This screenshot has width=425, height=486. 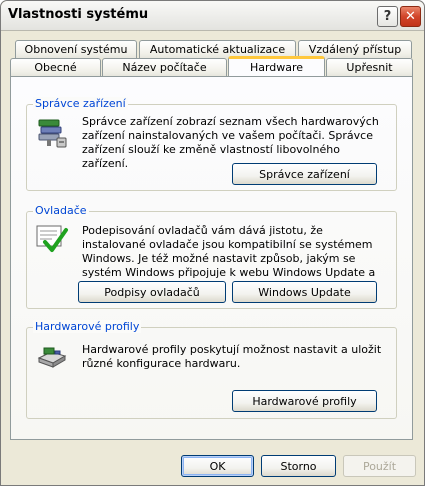 I want to click on close-button: ✕, so click(x=410, y=16).